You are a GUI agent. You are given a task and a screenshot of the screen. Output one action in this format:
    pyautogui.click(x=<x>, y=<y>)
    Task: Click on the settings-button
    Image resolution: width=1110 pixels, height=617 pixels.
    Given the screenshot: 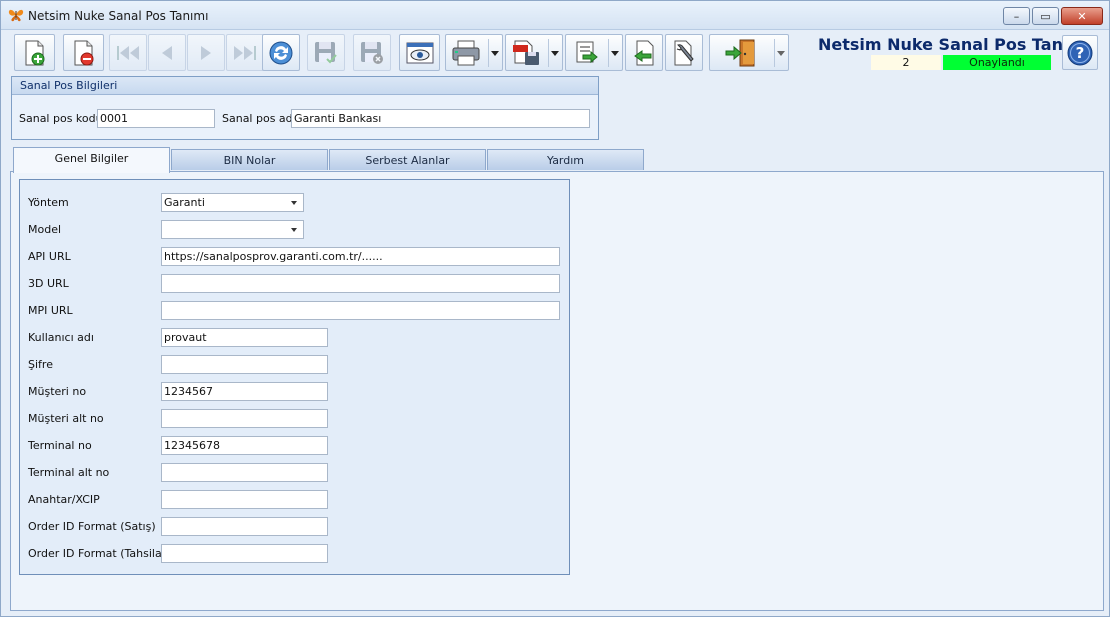 What is the action you would take?
    pyautogui.click(x=684, y=52)
    